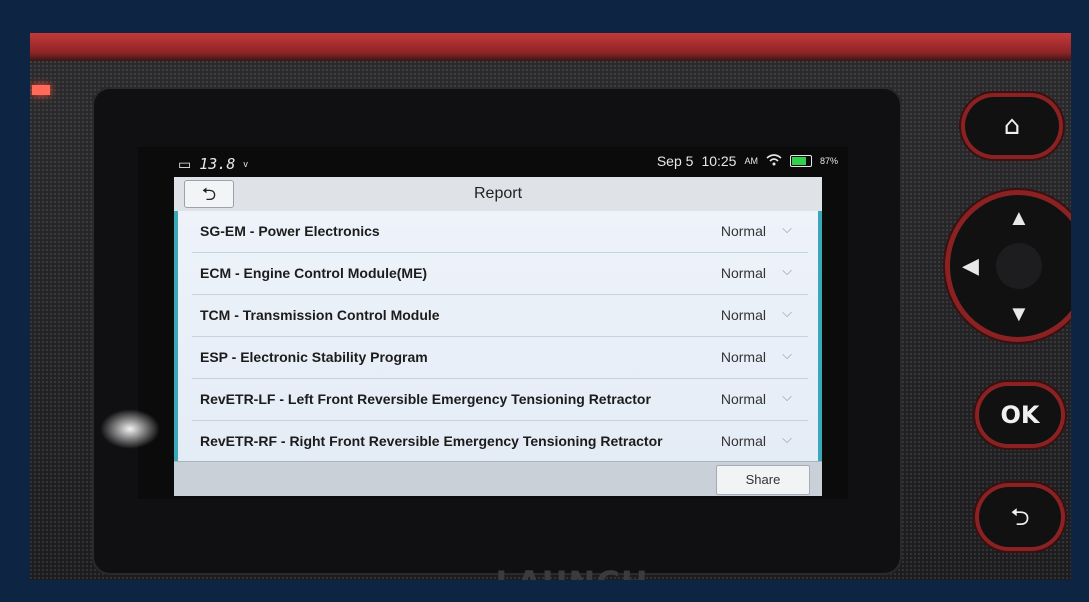  Describe the element at coordinates (1020, 415) in the screenshot. I see `ok-hardware-button: OK` at that location.